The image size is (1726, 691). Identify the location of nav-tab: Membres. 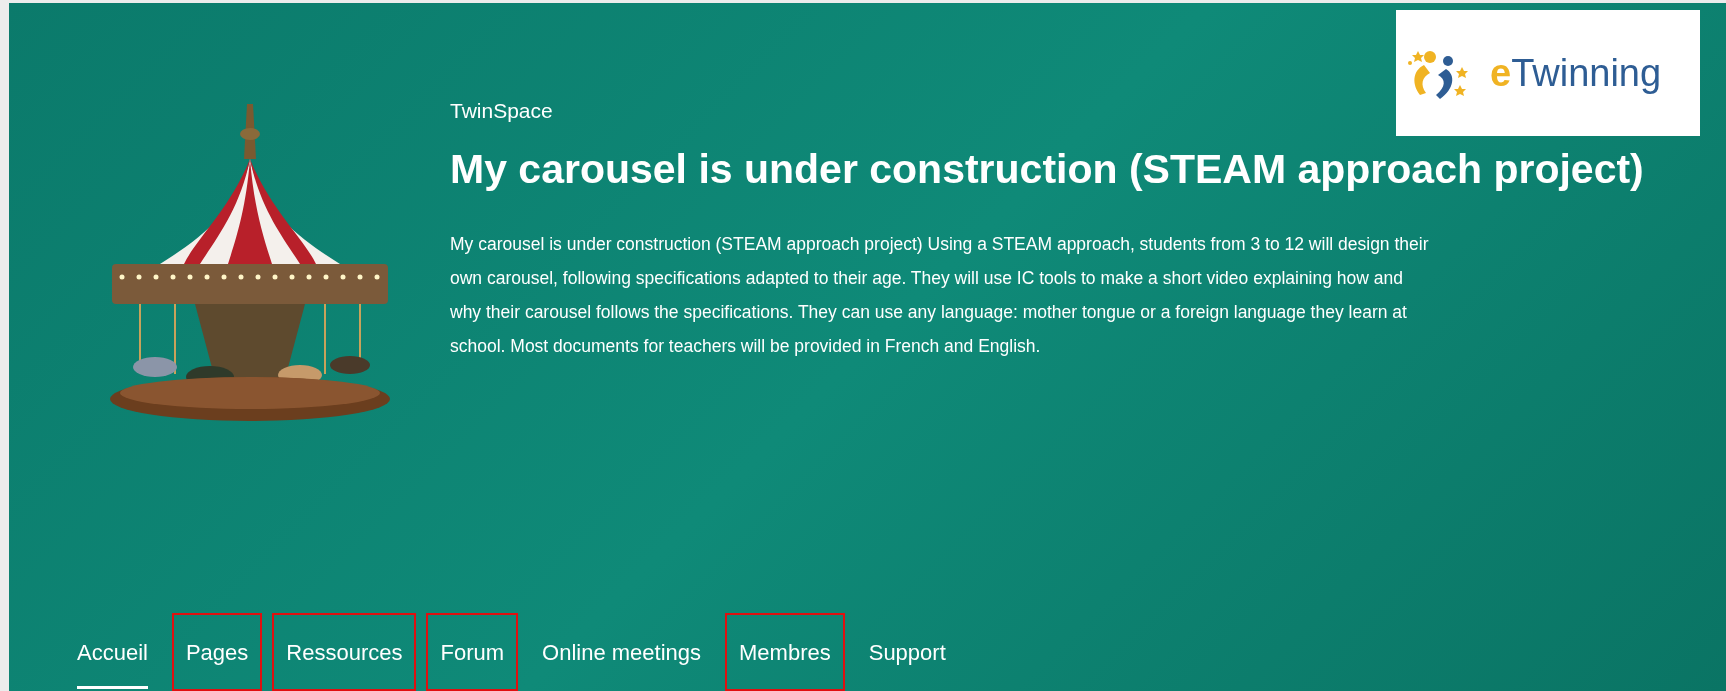
(785, 652).